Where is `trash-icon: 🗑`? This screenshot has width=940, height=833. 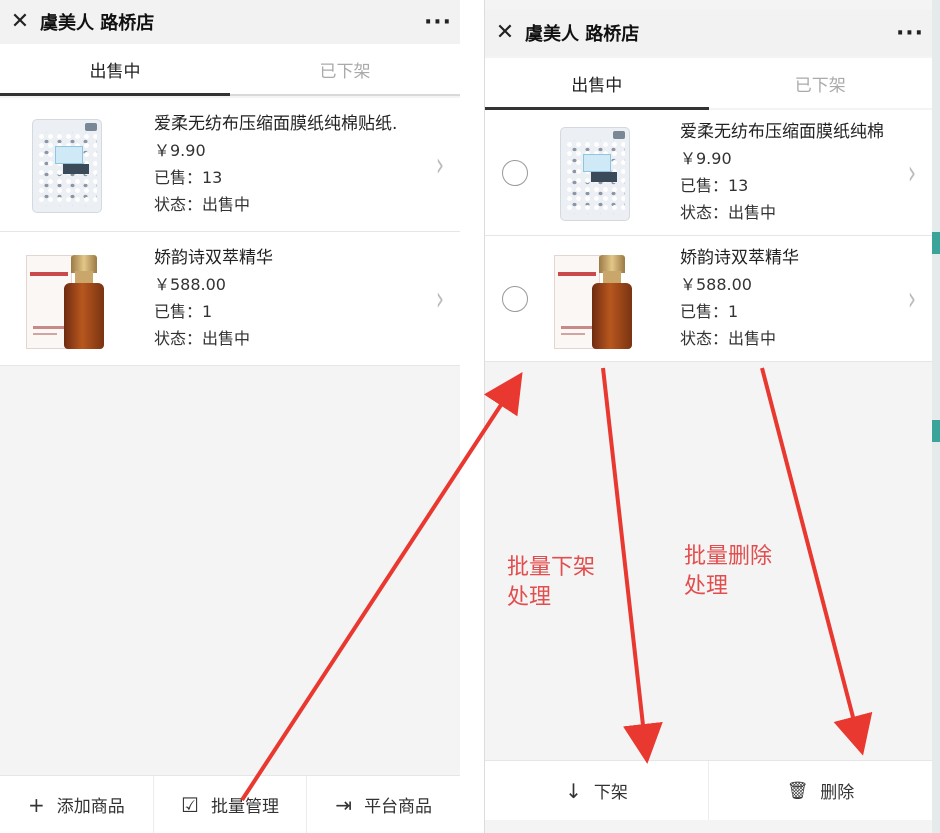 trash-icon: 🗑 is located at coordinates (797, 790).